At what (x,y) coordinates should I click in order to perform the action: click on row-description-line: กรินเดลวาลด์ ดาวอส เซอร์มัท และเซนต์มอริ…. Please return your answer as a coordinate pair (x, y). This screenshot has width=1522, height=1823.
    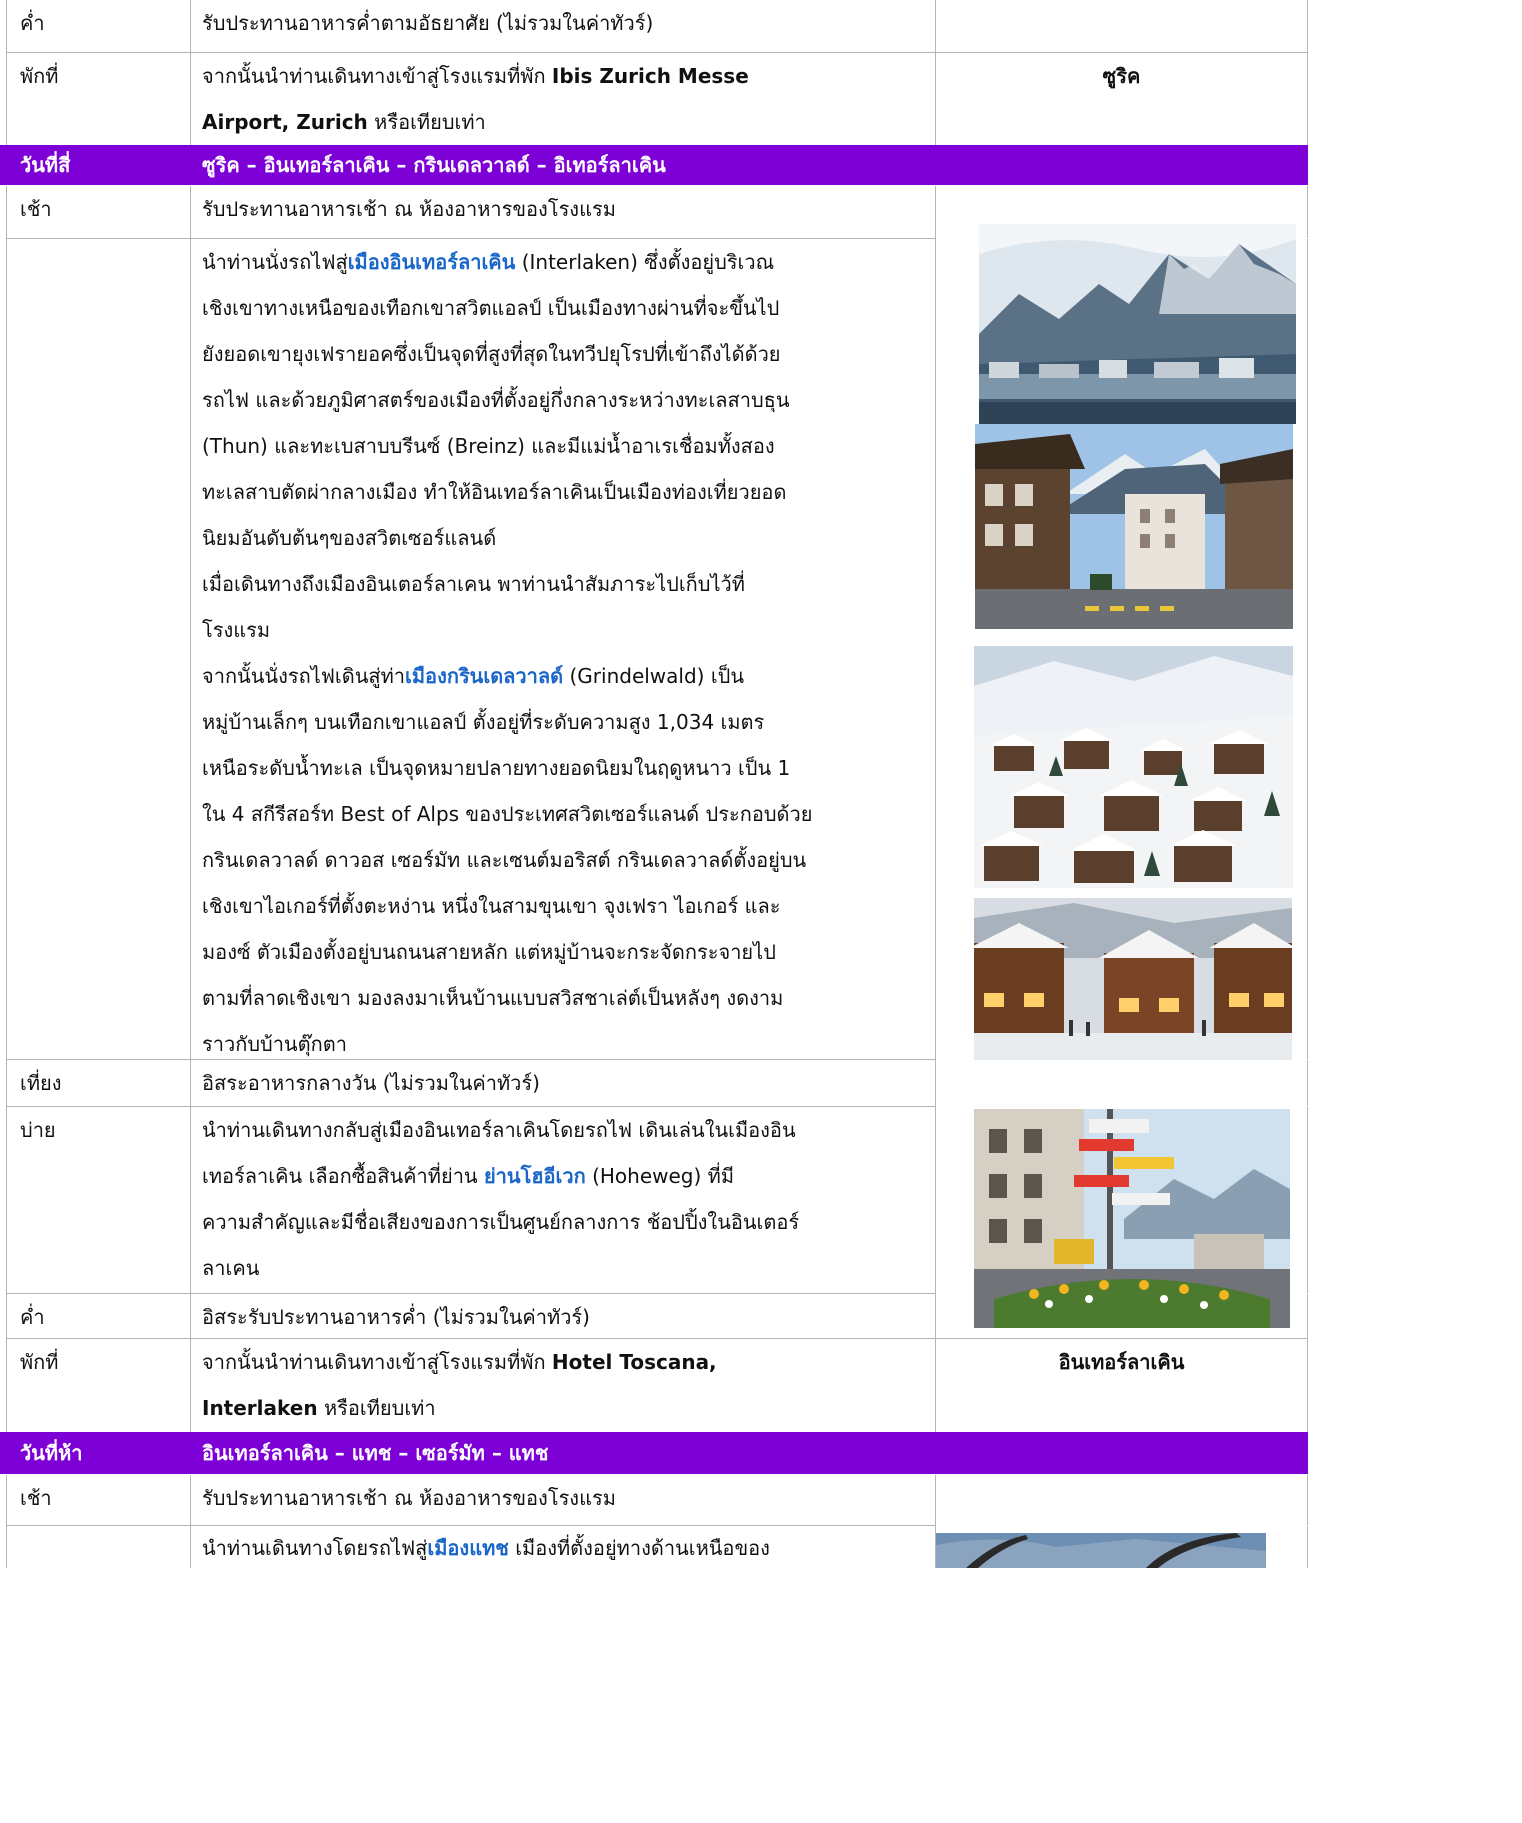
    Looking at the image, I should click on (504, 860).